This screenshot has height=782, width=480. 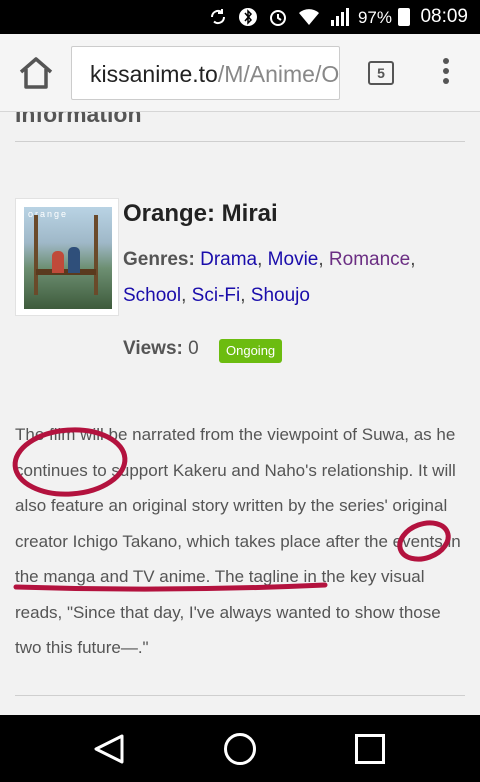 I want to click on genre-link-romance: Romance, so click(x=369, y=259).